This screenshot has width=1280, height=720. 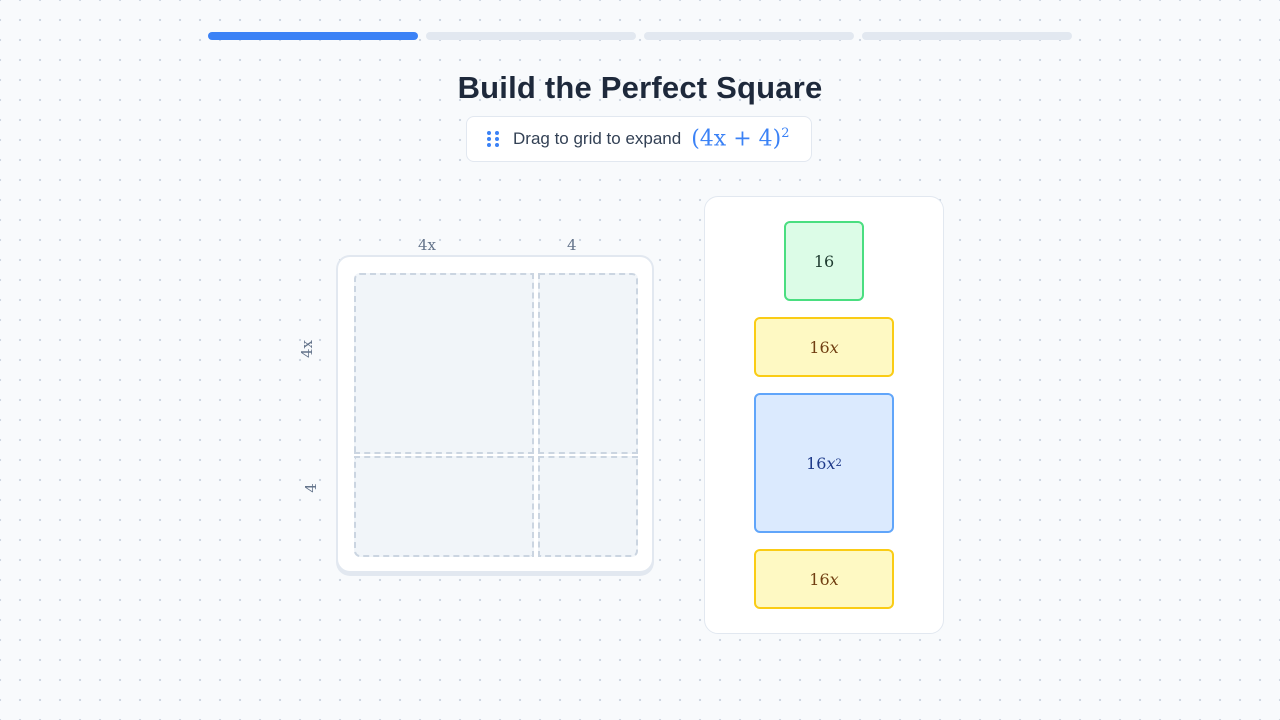 I want to click on target-expression: (4x + 4)2, so click(x=740, y=138).